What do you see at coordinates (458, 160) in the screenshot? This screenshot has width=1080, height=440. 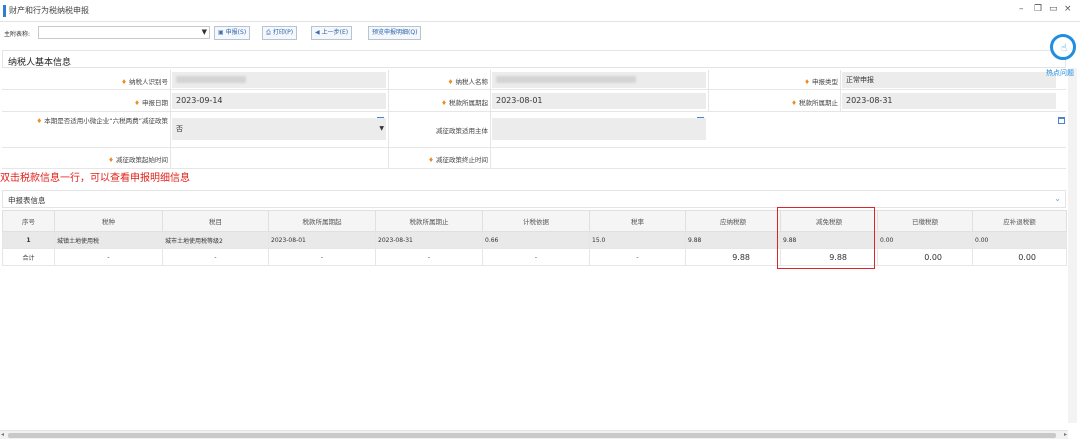 I see `reduction-end-label: ♦ 减征政策终止时间` at bounding box center [458, 160].